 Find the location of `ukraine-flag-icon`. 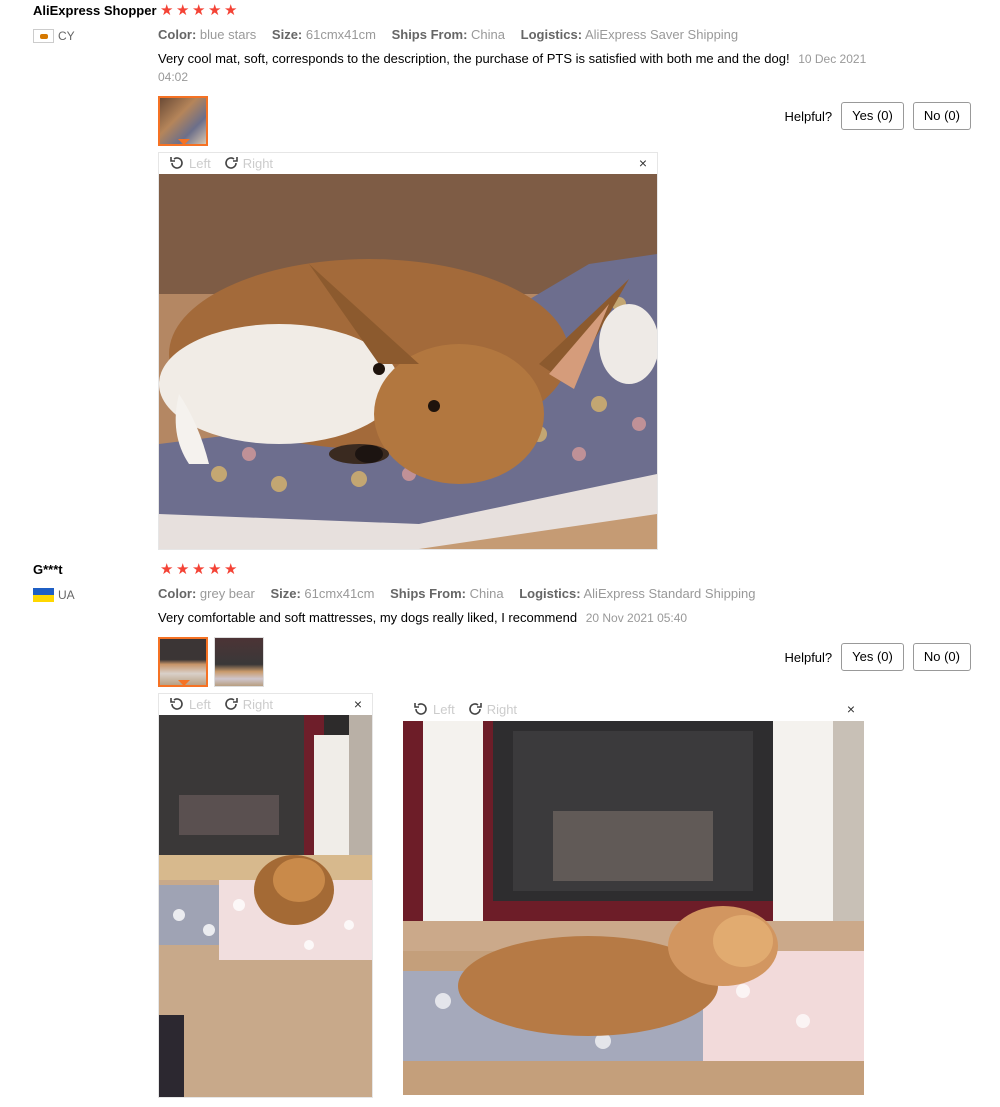

ukraine-flag-icon is located at coordinates (43, 595).